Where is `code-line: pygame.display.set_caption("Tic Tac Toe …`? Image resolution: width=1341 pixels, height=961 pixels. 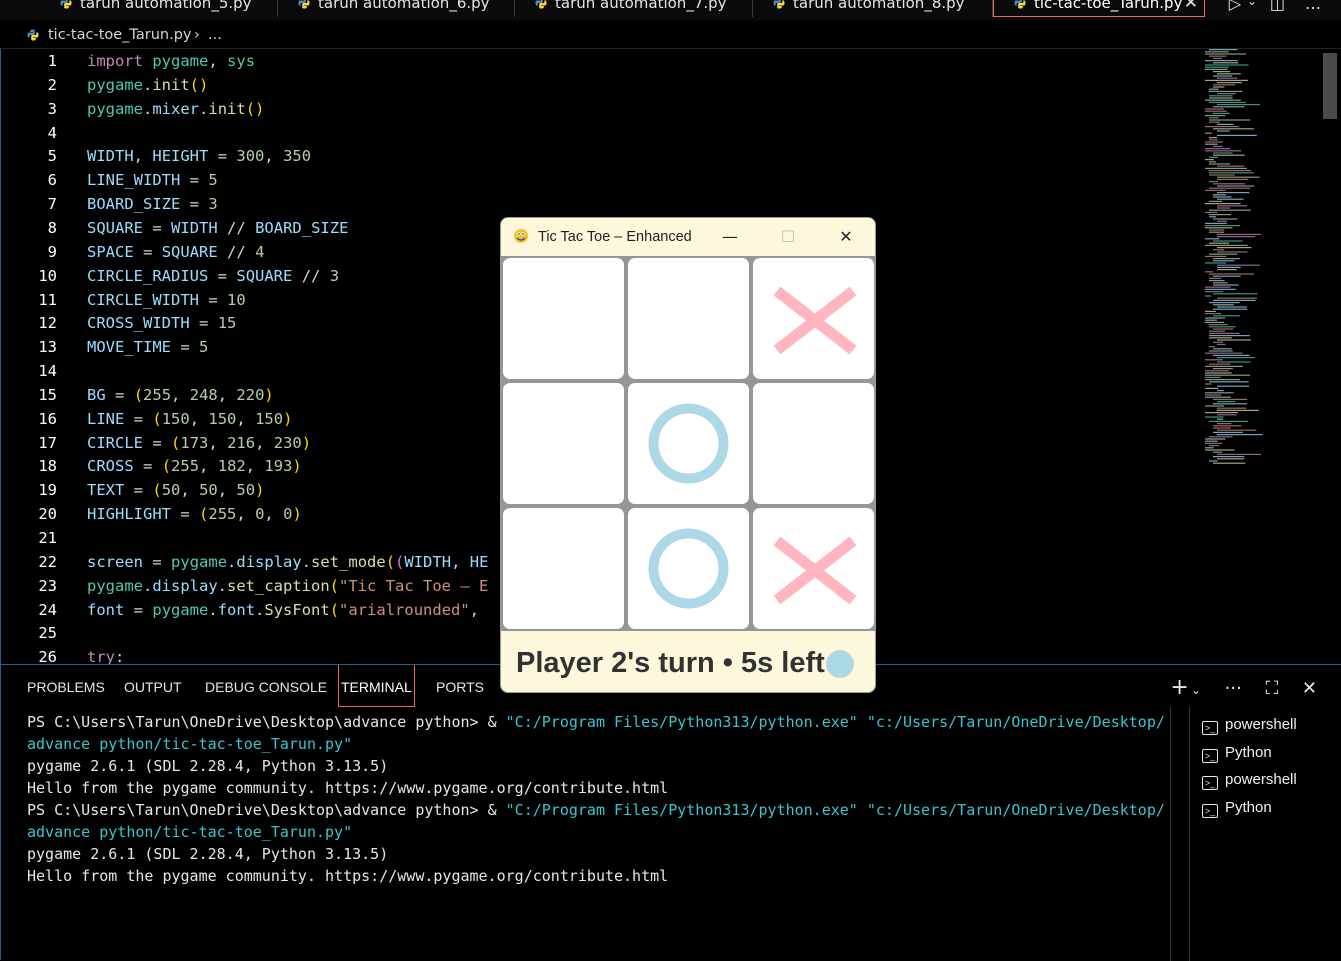 code-line: pygame.display.set_caption("Tic Tac Toe … is located at coordinates (287, 586).